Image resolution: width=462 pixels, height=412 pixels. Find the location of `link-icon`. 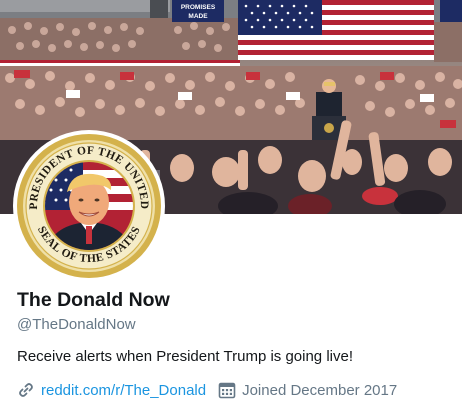

link-icon is located at coordinates (26, 390).